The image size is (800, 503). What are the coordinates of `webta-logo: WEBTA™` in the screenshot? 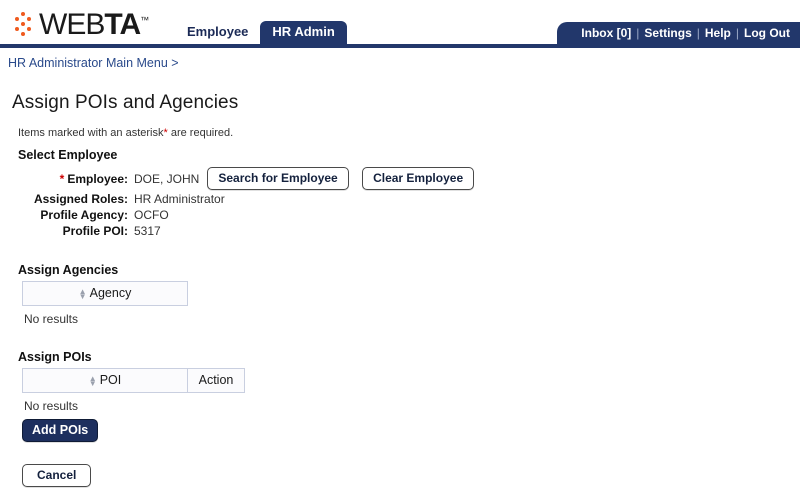 It's located at (80, 23).